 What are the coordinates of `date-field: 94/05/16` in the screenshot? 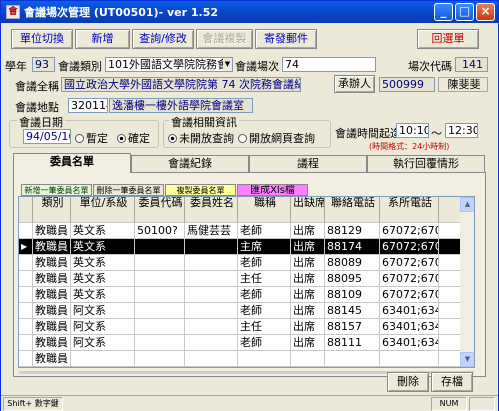 It's located at (47, 136).